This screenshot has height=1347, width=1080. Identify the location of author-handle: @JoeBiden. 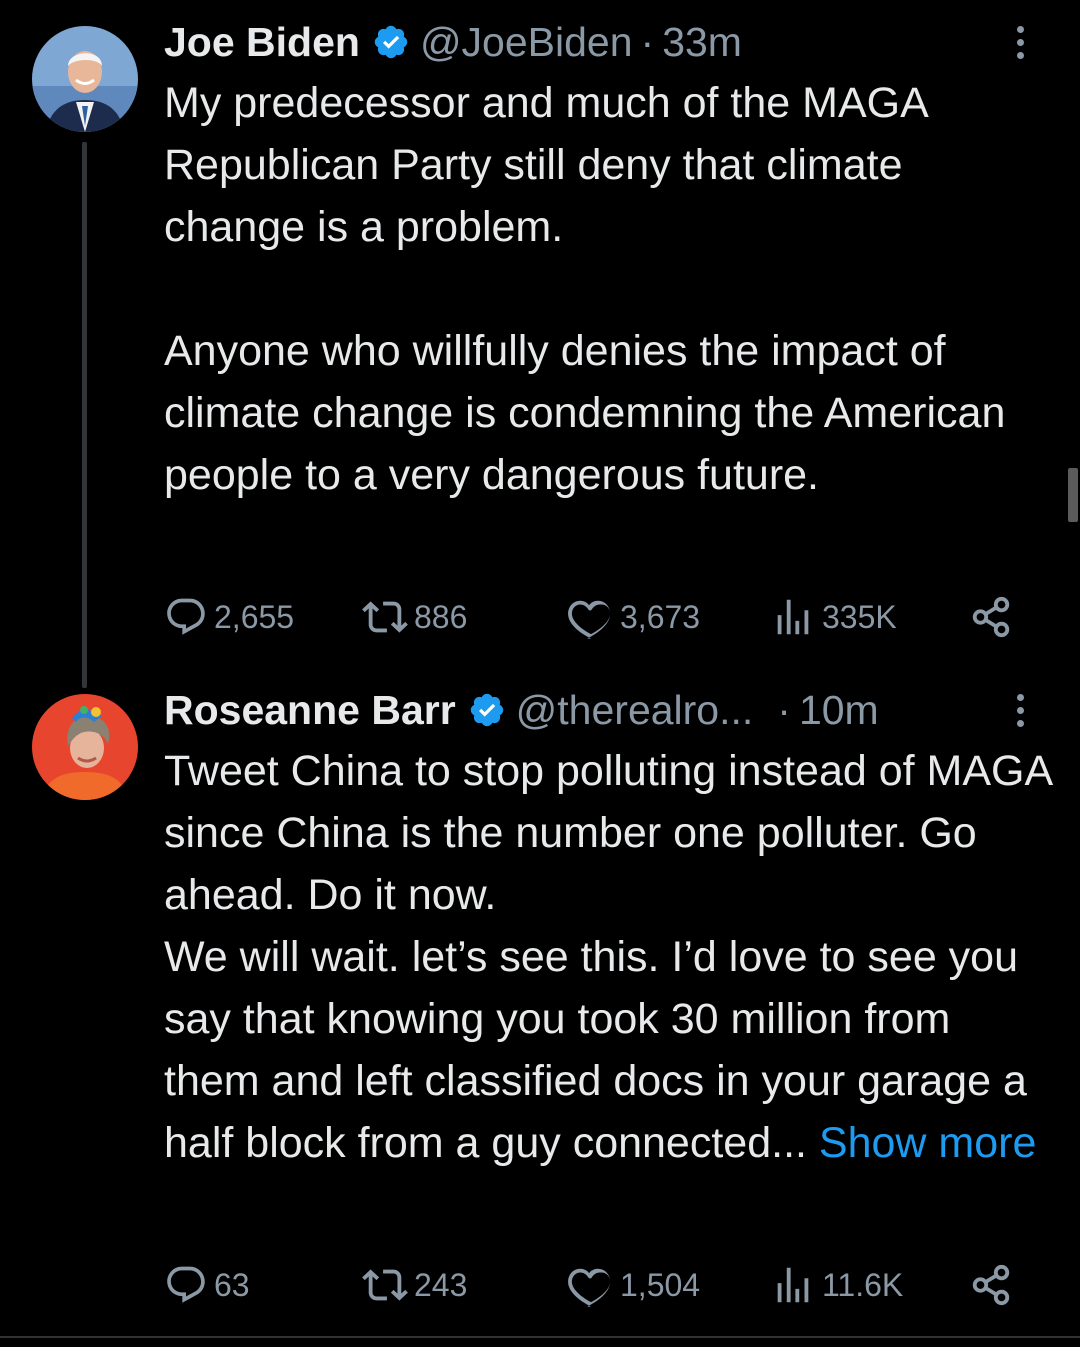
(526, 42).